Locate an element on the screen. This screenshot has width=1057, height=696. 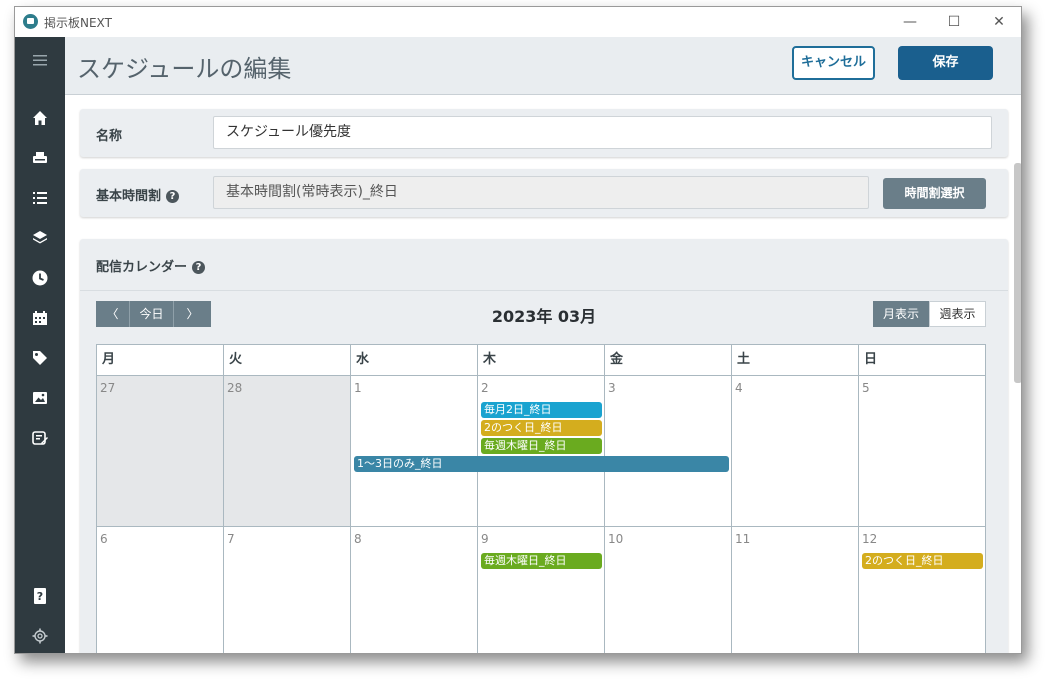
day-number: 10 is located at coordinates (616, 539).